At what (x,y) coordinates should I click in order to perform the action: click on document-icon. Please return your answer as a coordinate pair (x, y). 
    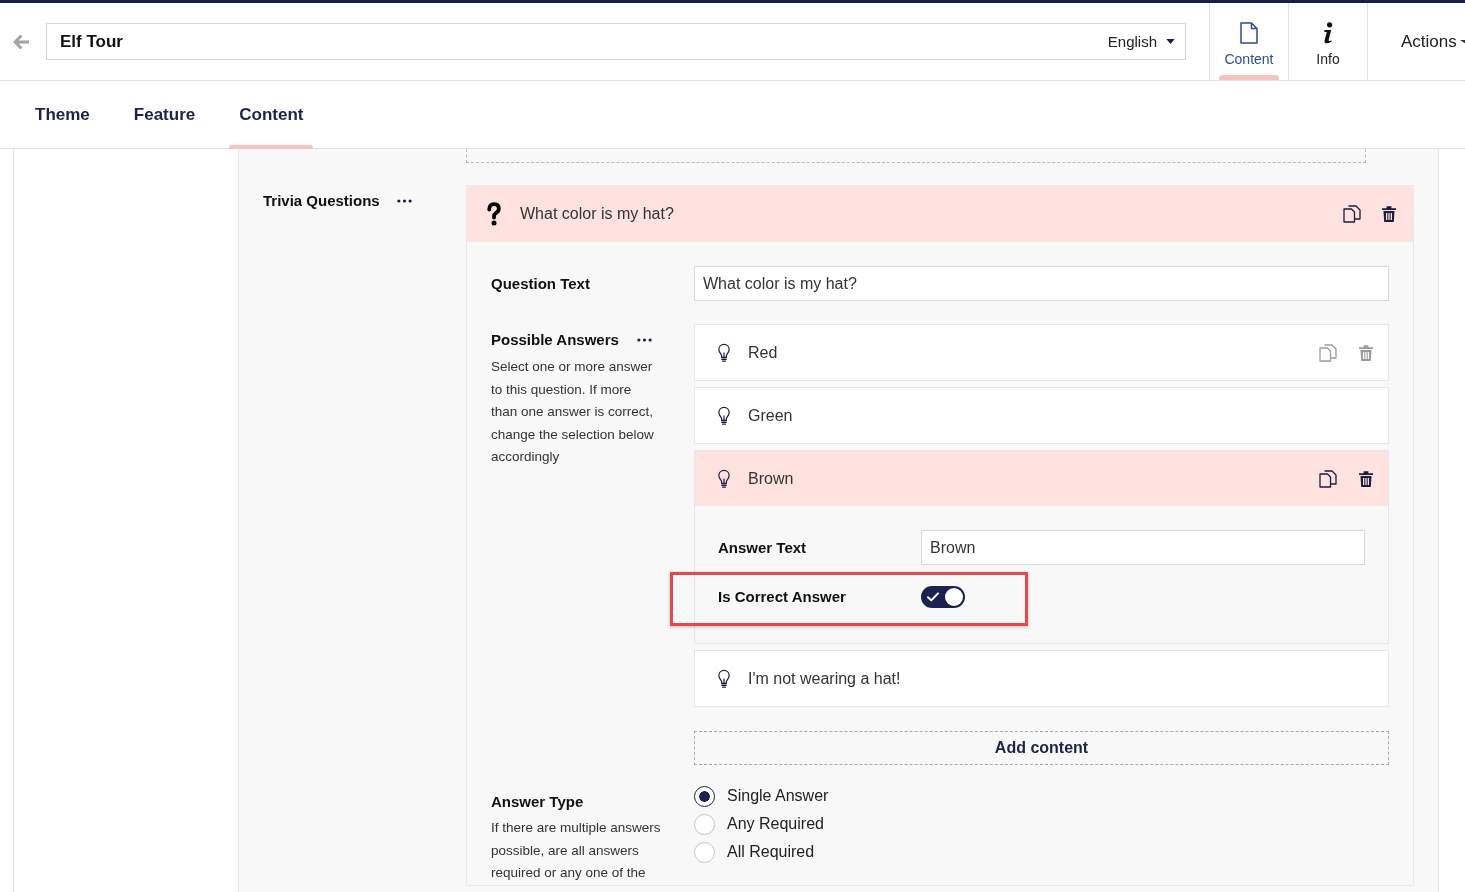
    Looking at the image, I should click on (1249, 33).